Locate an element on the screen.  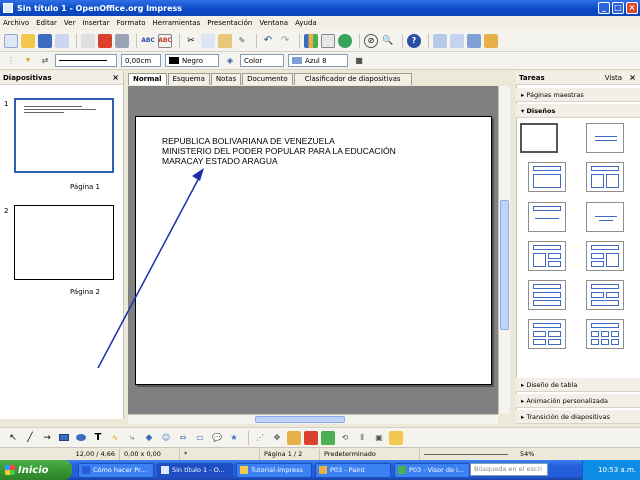
layout-title-content is located at coordinates (547, 177).